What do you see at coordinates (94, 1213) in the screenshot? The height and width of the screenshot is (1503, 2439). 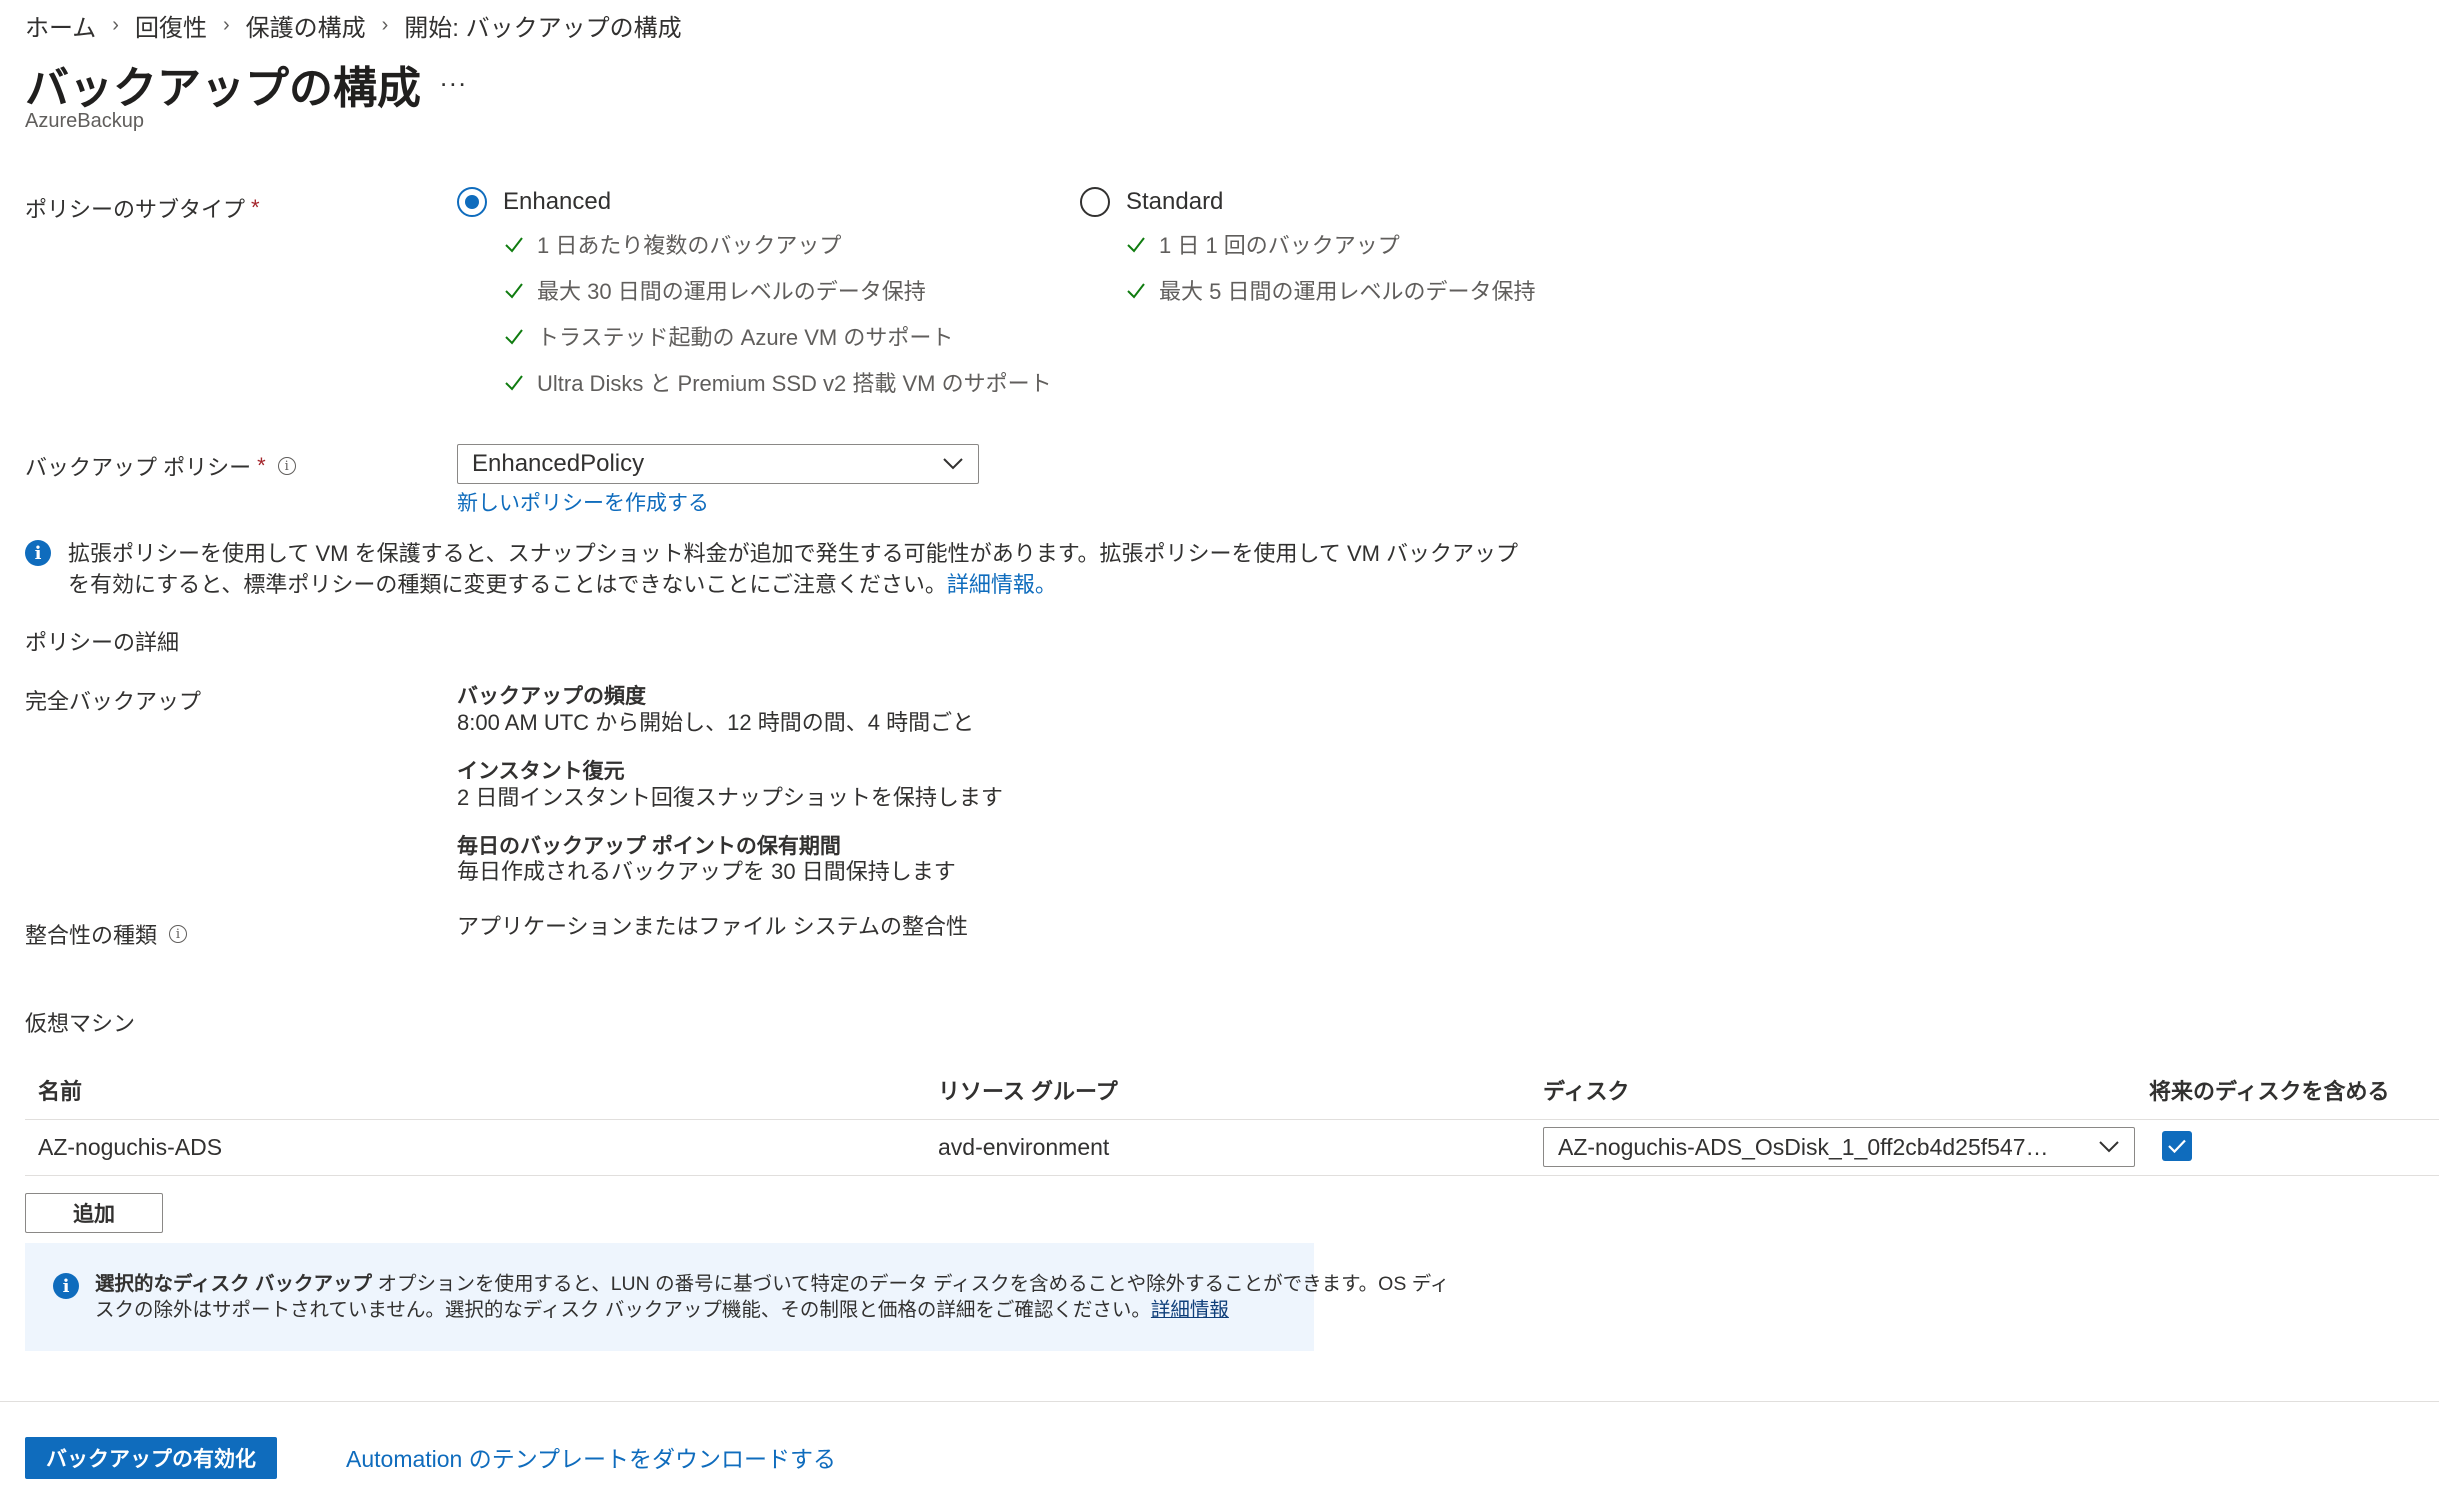 I see `add-button: 追加` at bounding box center [94, 1213].